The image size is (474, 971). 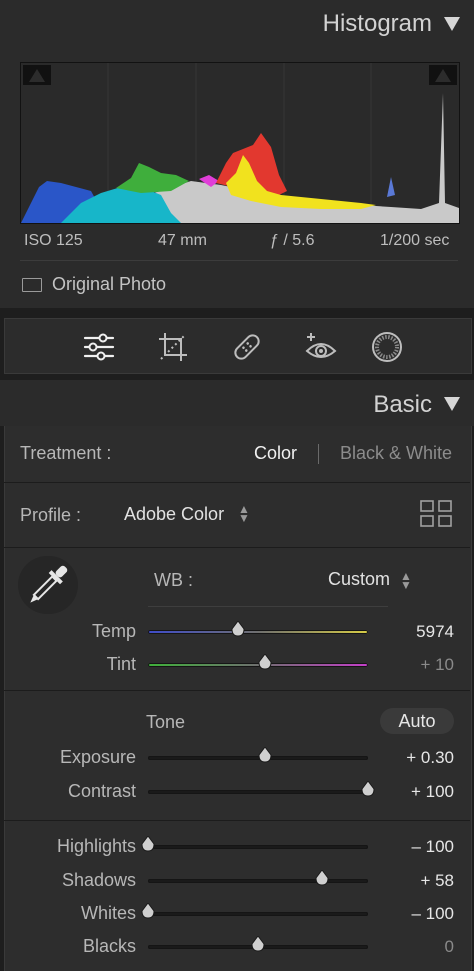 What do you see at coordinates (414, 947) in the screenshot?
I see `slider-value-blacks: 0` at bounding box center [414, 947].